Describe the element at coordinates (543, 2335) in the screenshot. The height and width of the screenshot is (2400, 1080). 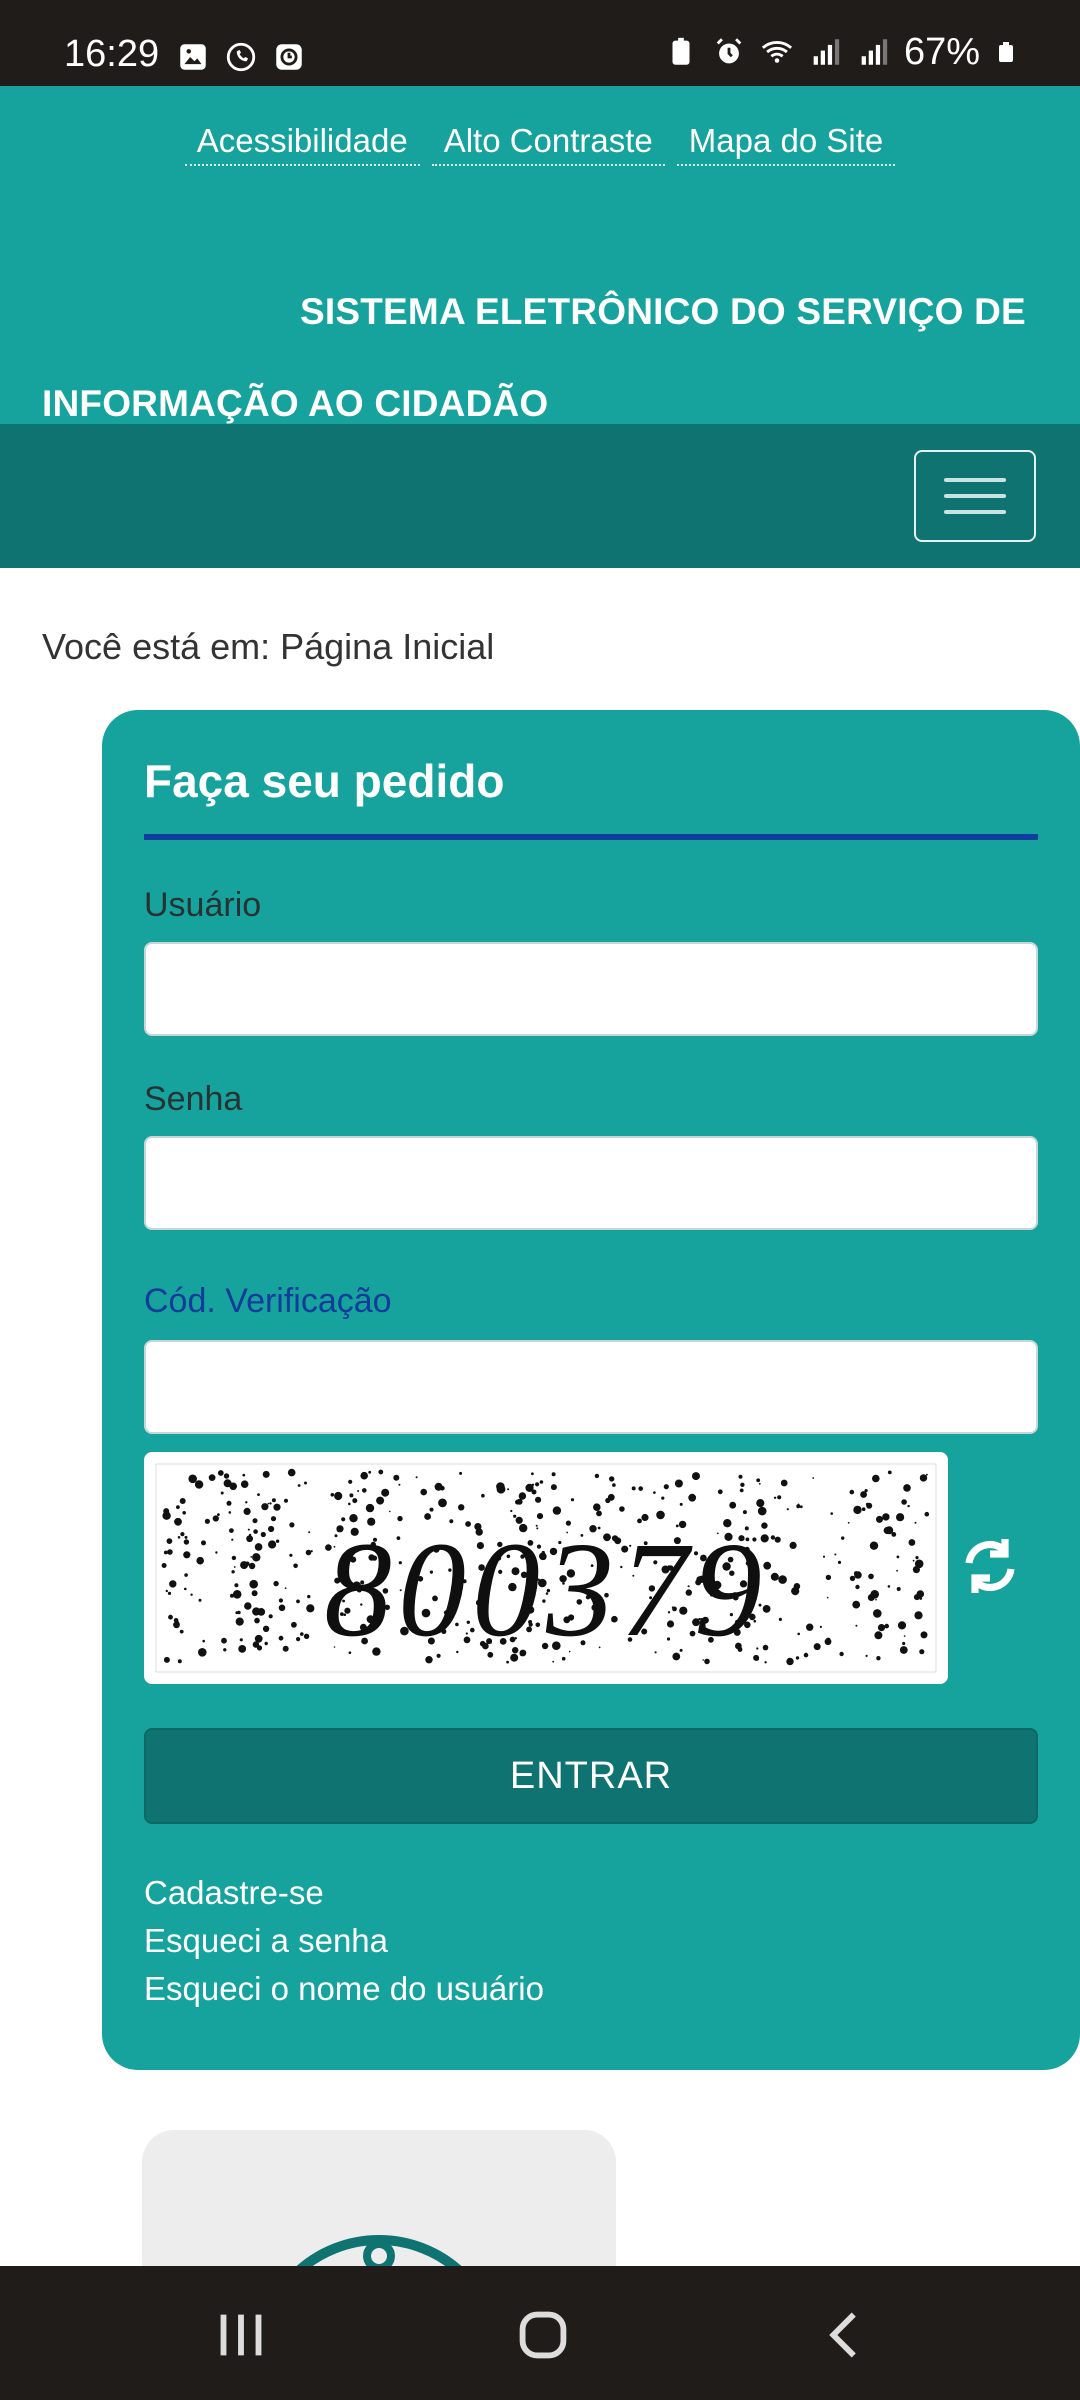
I see `home-icon` at that location.